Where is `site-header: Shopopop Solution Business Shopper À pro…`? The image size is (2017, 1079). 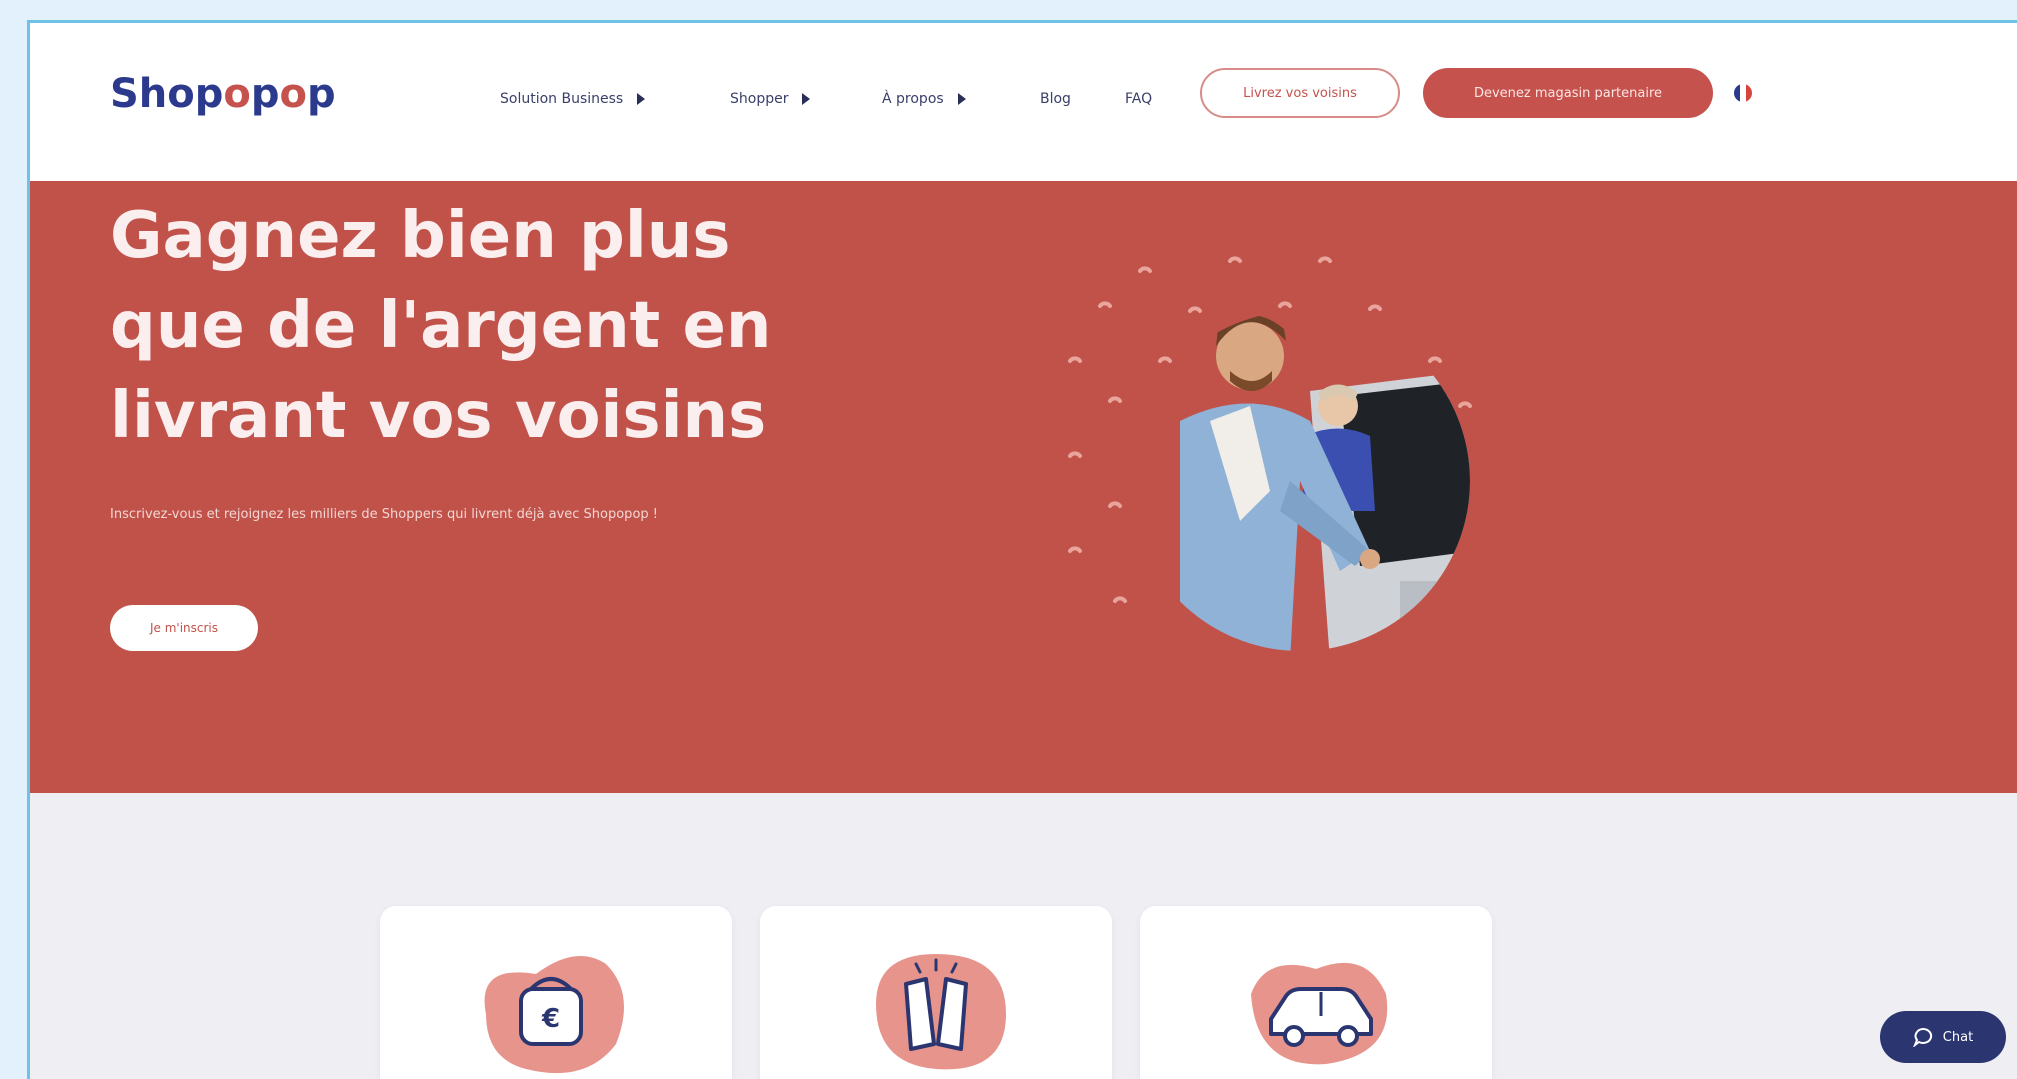
site-header: Shopopop Solution Business Shopper À pro… is located at coordinates (1023, 102).